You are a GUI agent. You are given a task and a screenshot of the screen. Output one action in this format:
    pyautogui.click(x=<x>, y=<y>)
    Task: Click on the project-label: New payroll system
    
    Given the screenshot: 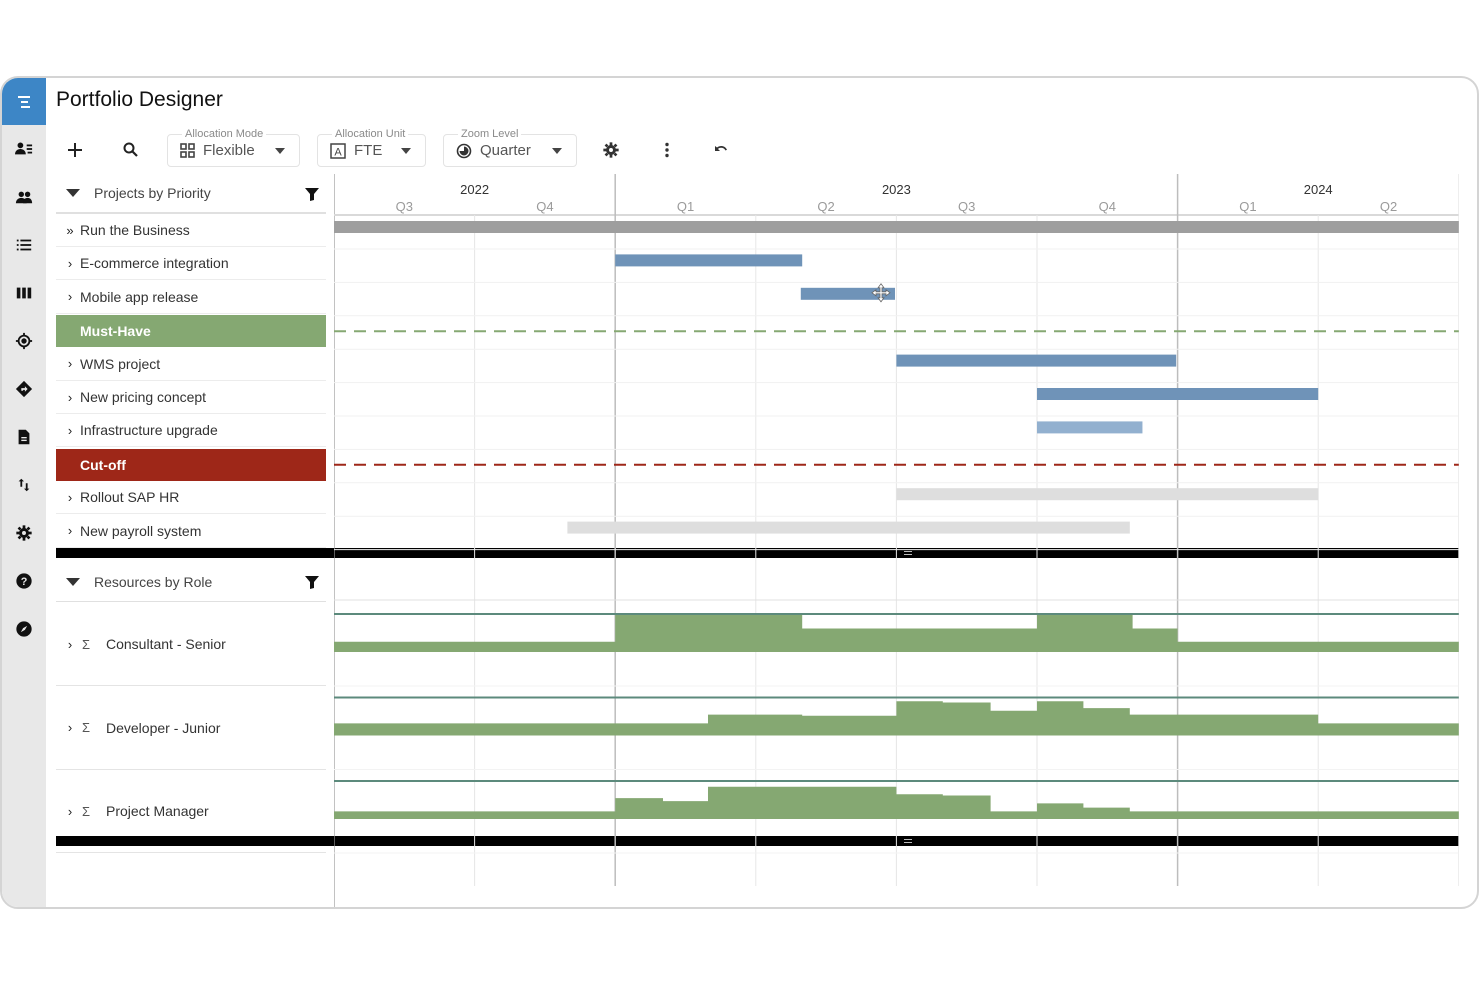 What is the action you would take?
    pyautogui.click(x=141, y=530)
    